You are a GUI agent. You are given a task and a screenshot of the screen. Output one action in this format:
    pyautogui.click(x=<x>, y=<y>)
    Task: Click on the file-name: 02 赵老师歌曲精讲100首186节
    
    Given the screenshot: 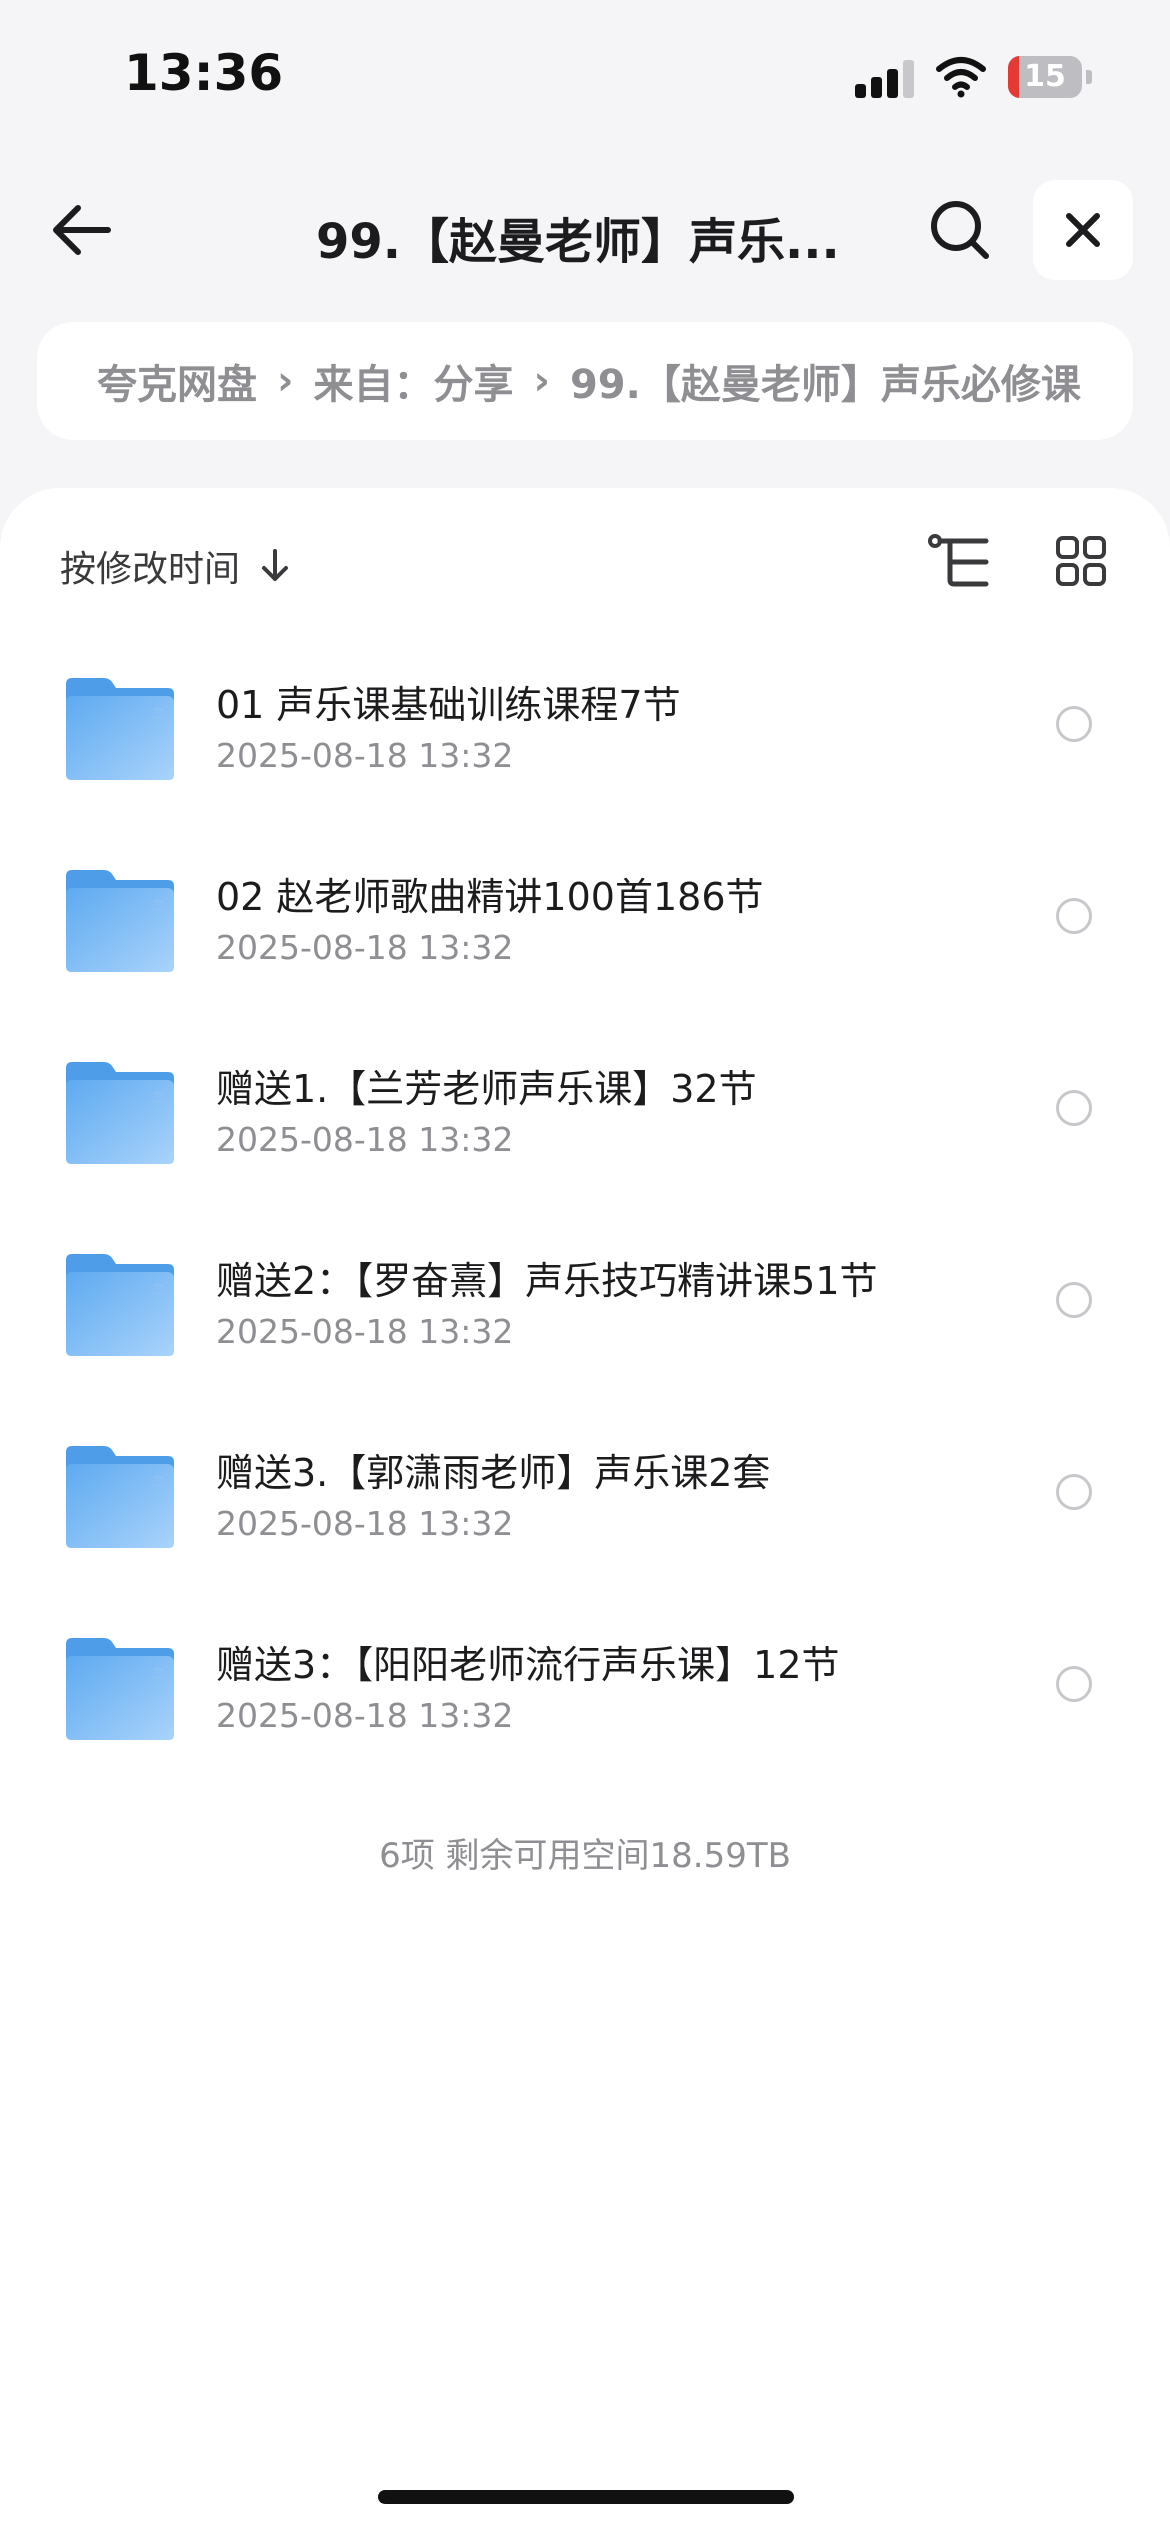 What is the action you would take?
    pyautogui.click(x=490, y=897)
    